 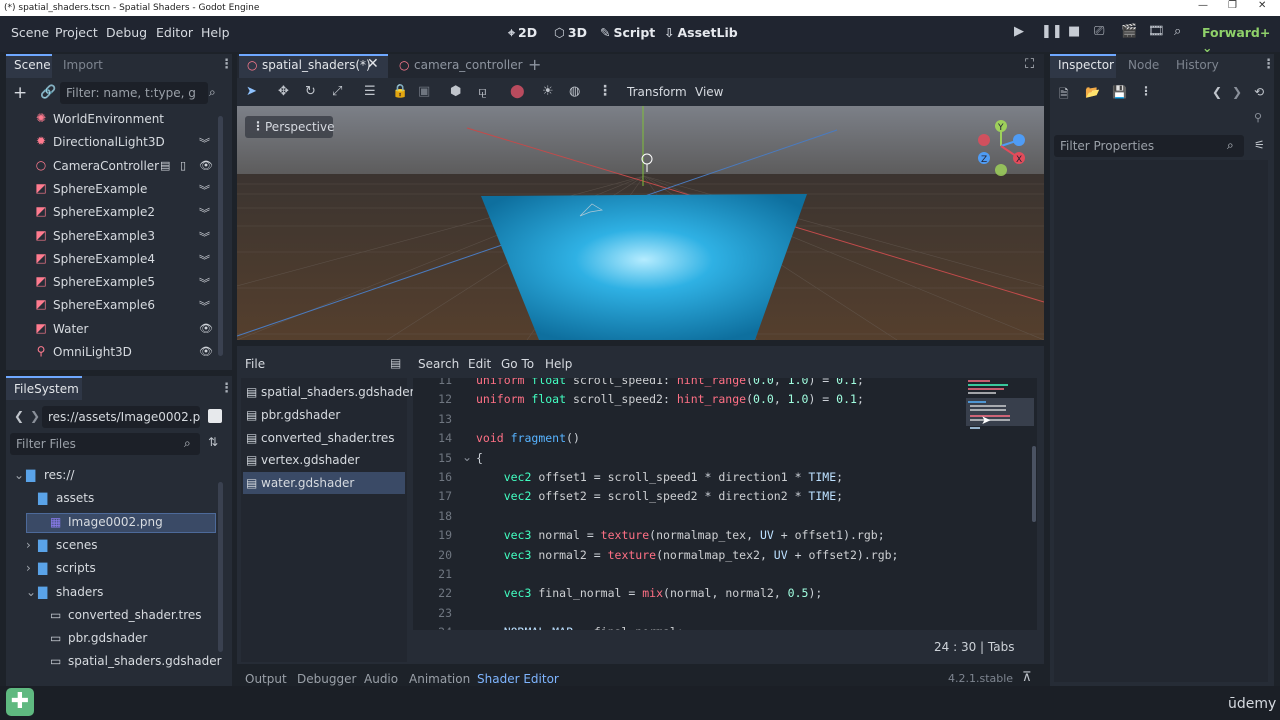 I want to click on filesystem-item: shaders, so click(x=79, y=592).